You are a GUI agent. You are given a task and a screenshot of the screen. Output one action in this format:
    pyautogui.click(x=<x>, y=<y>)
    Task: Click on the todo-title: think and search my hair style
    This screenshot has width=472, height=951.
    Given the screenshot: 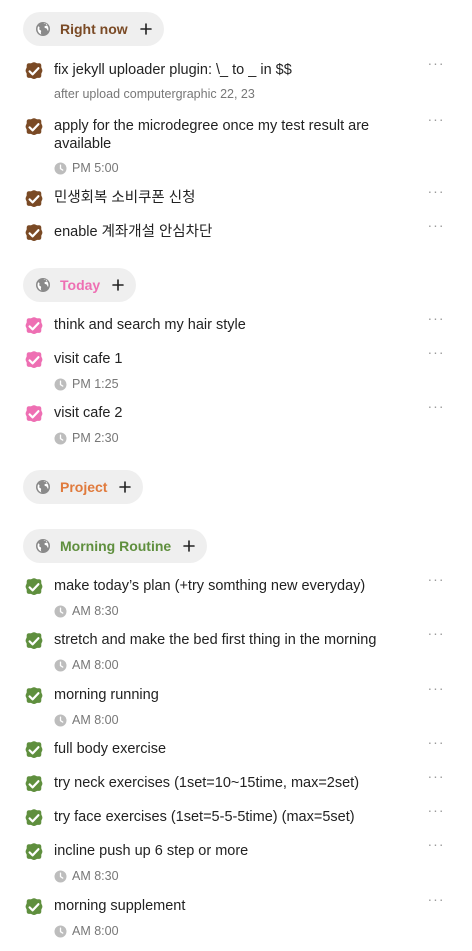 What is the action you would take?
    pyautogui.click(x=234, y=325)
    